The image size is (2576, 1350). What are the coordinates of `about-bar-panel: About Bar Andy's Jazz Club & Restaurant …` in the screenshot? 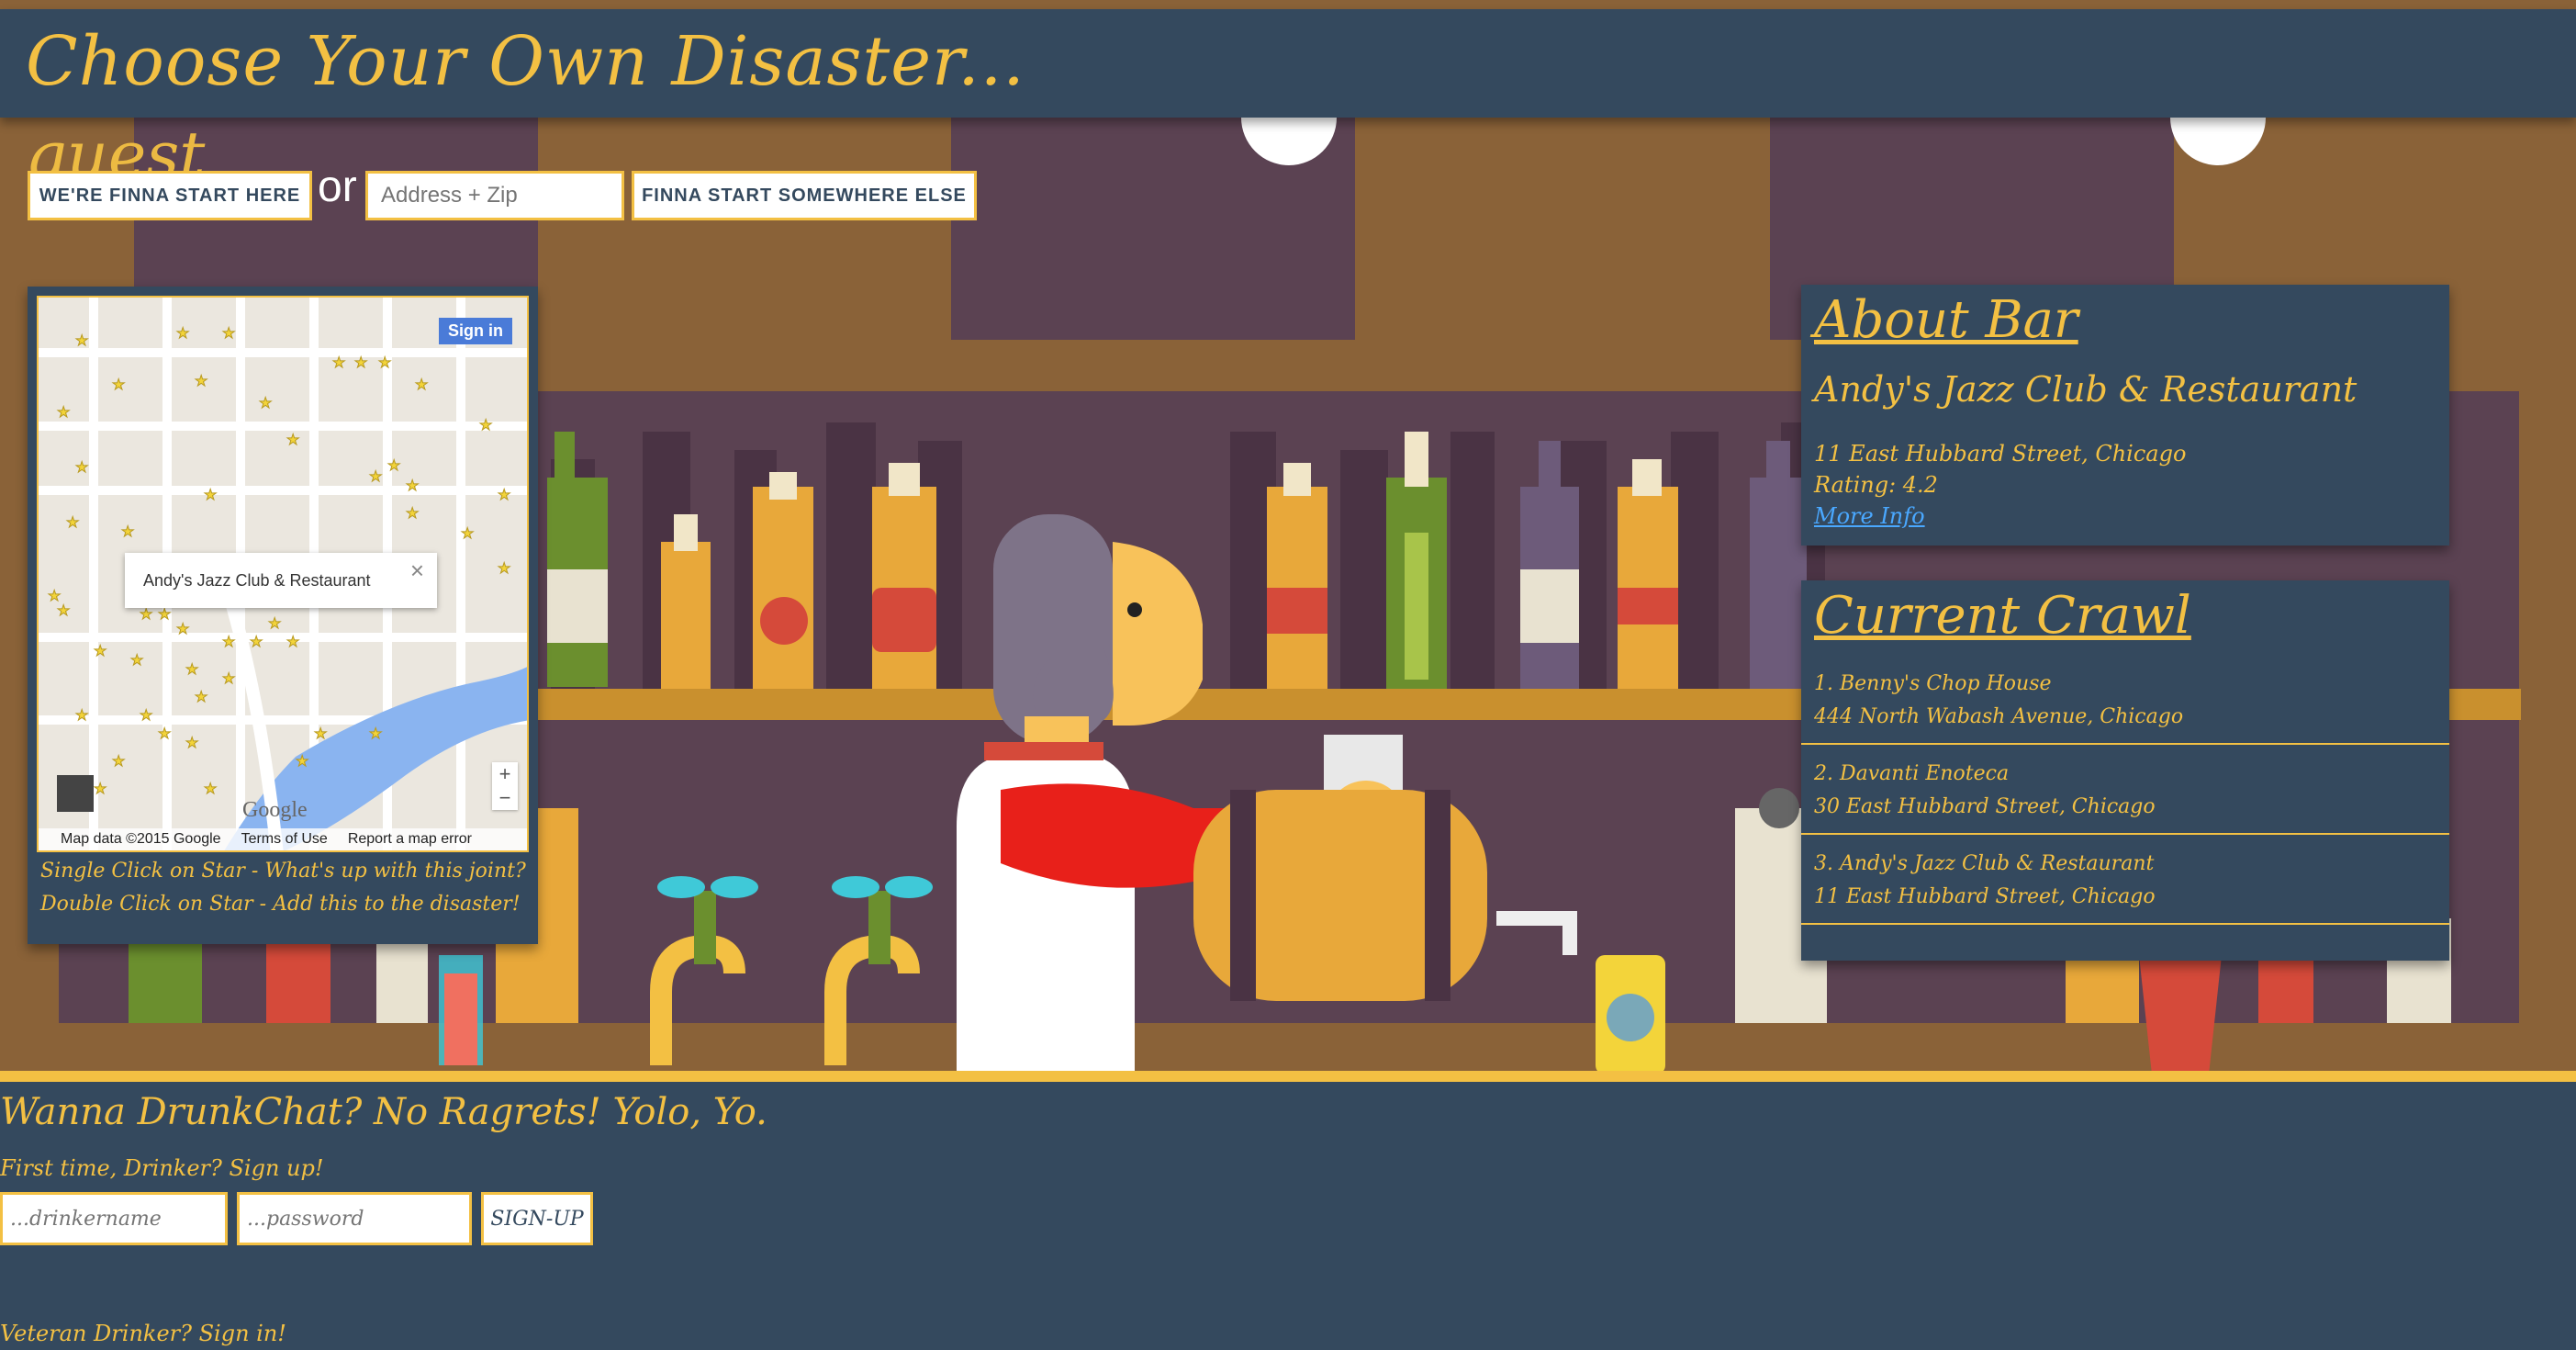 It's located at (2125, 415).